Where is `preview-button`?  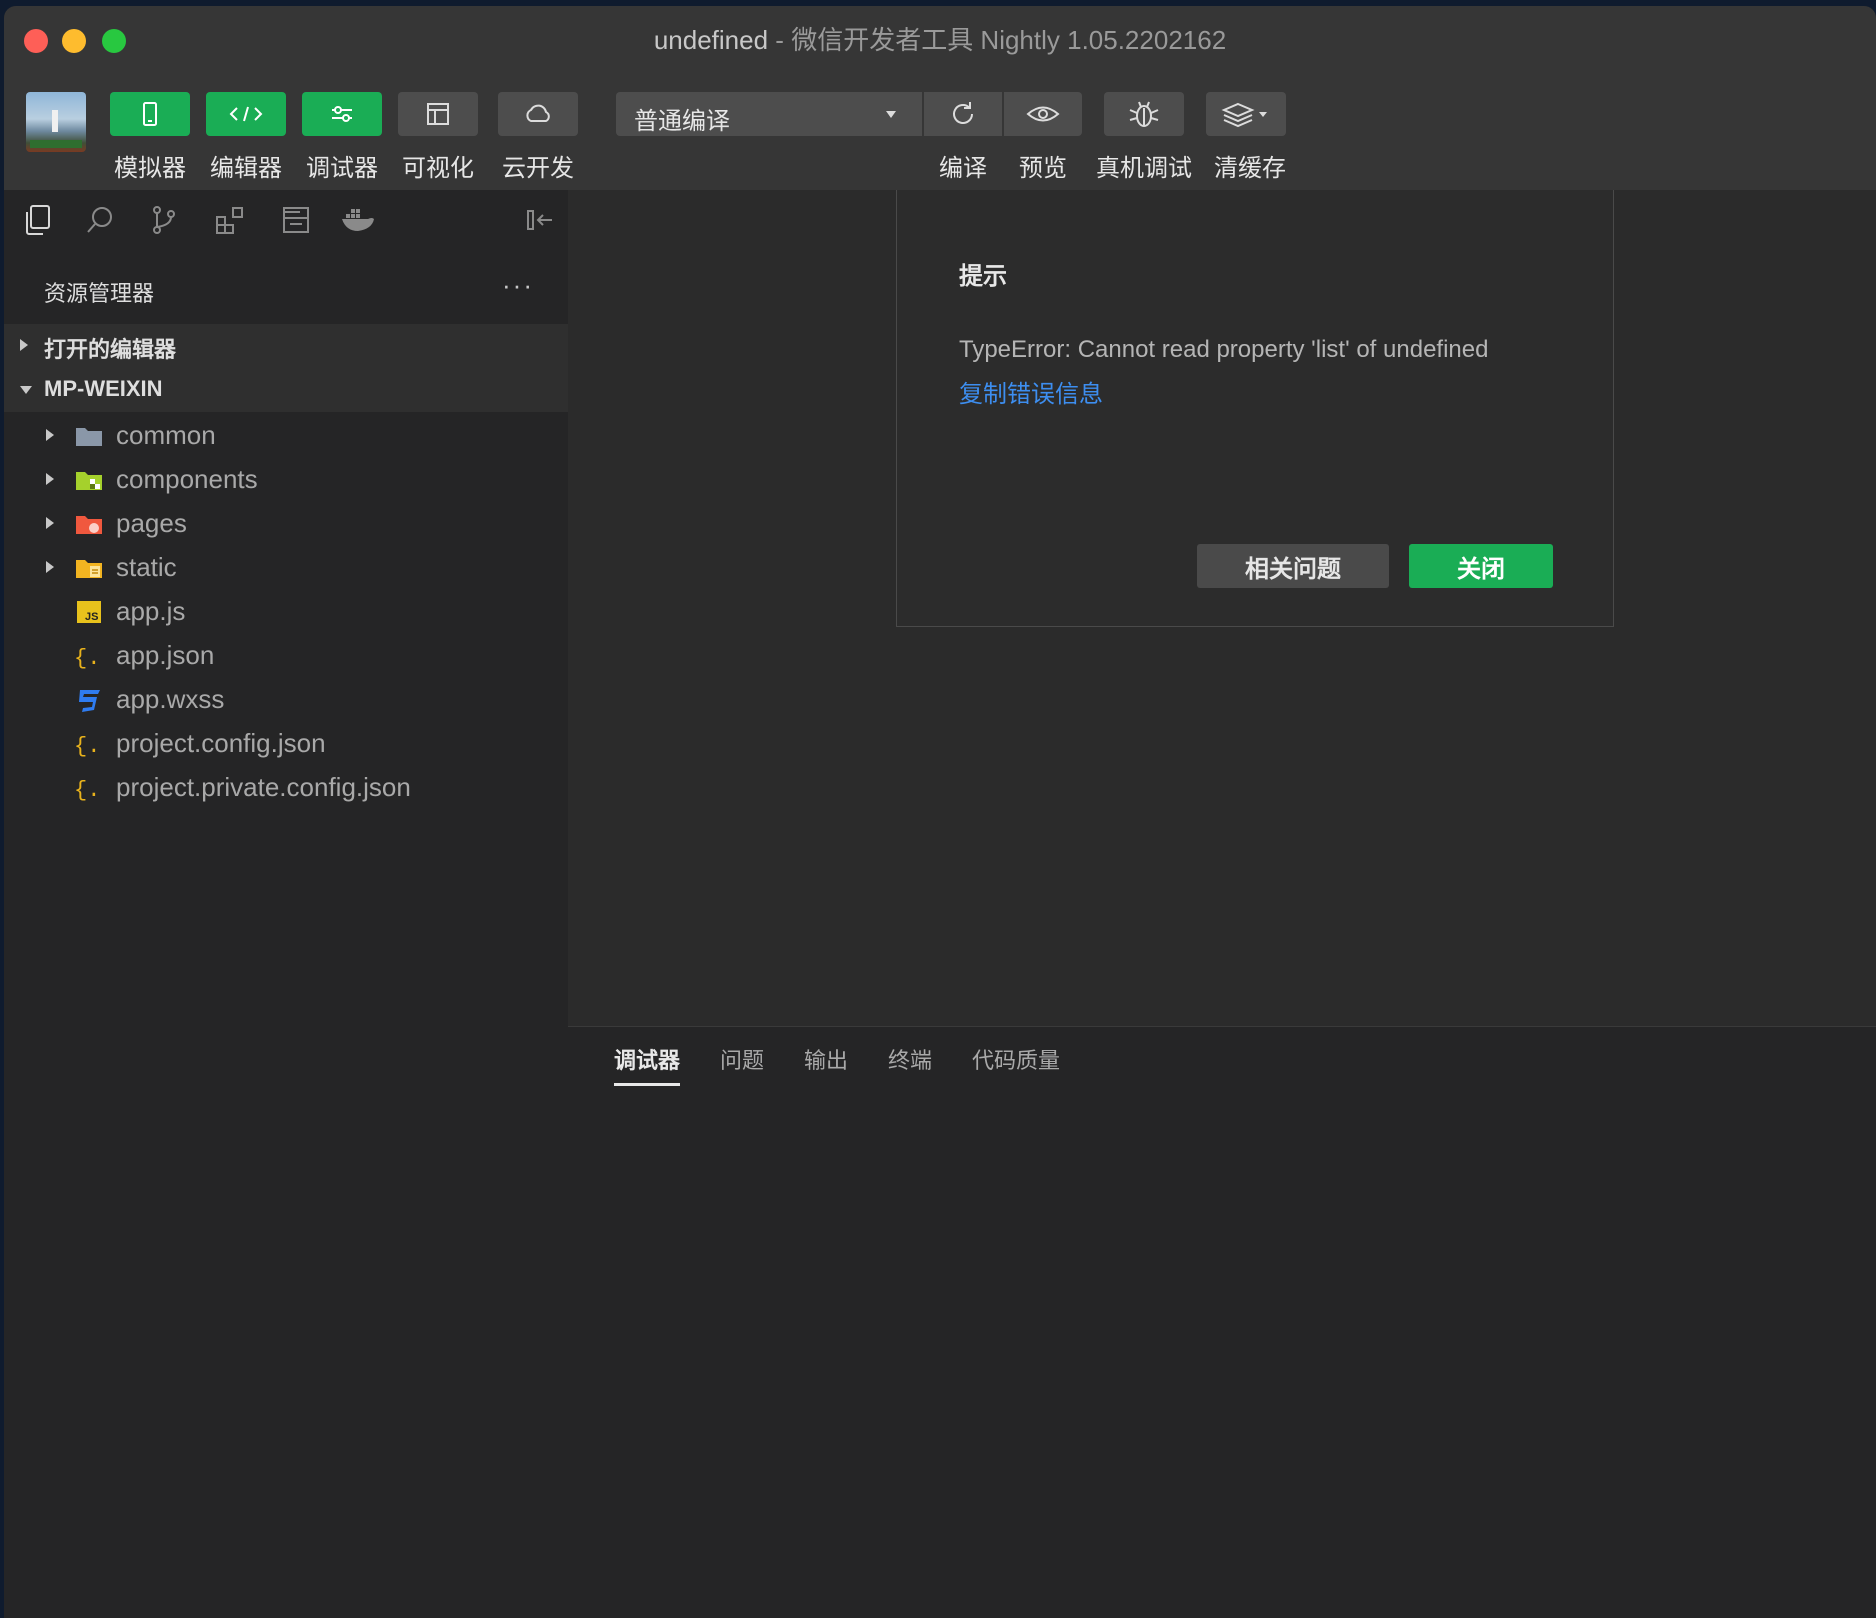 preview-button is located at coordinates (1043, 114).